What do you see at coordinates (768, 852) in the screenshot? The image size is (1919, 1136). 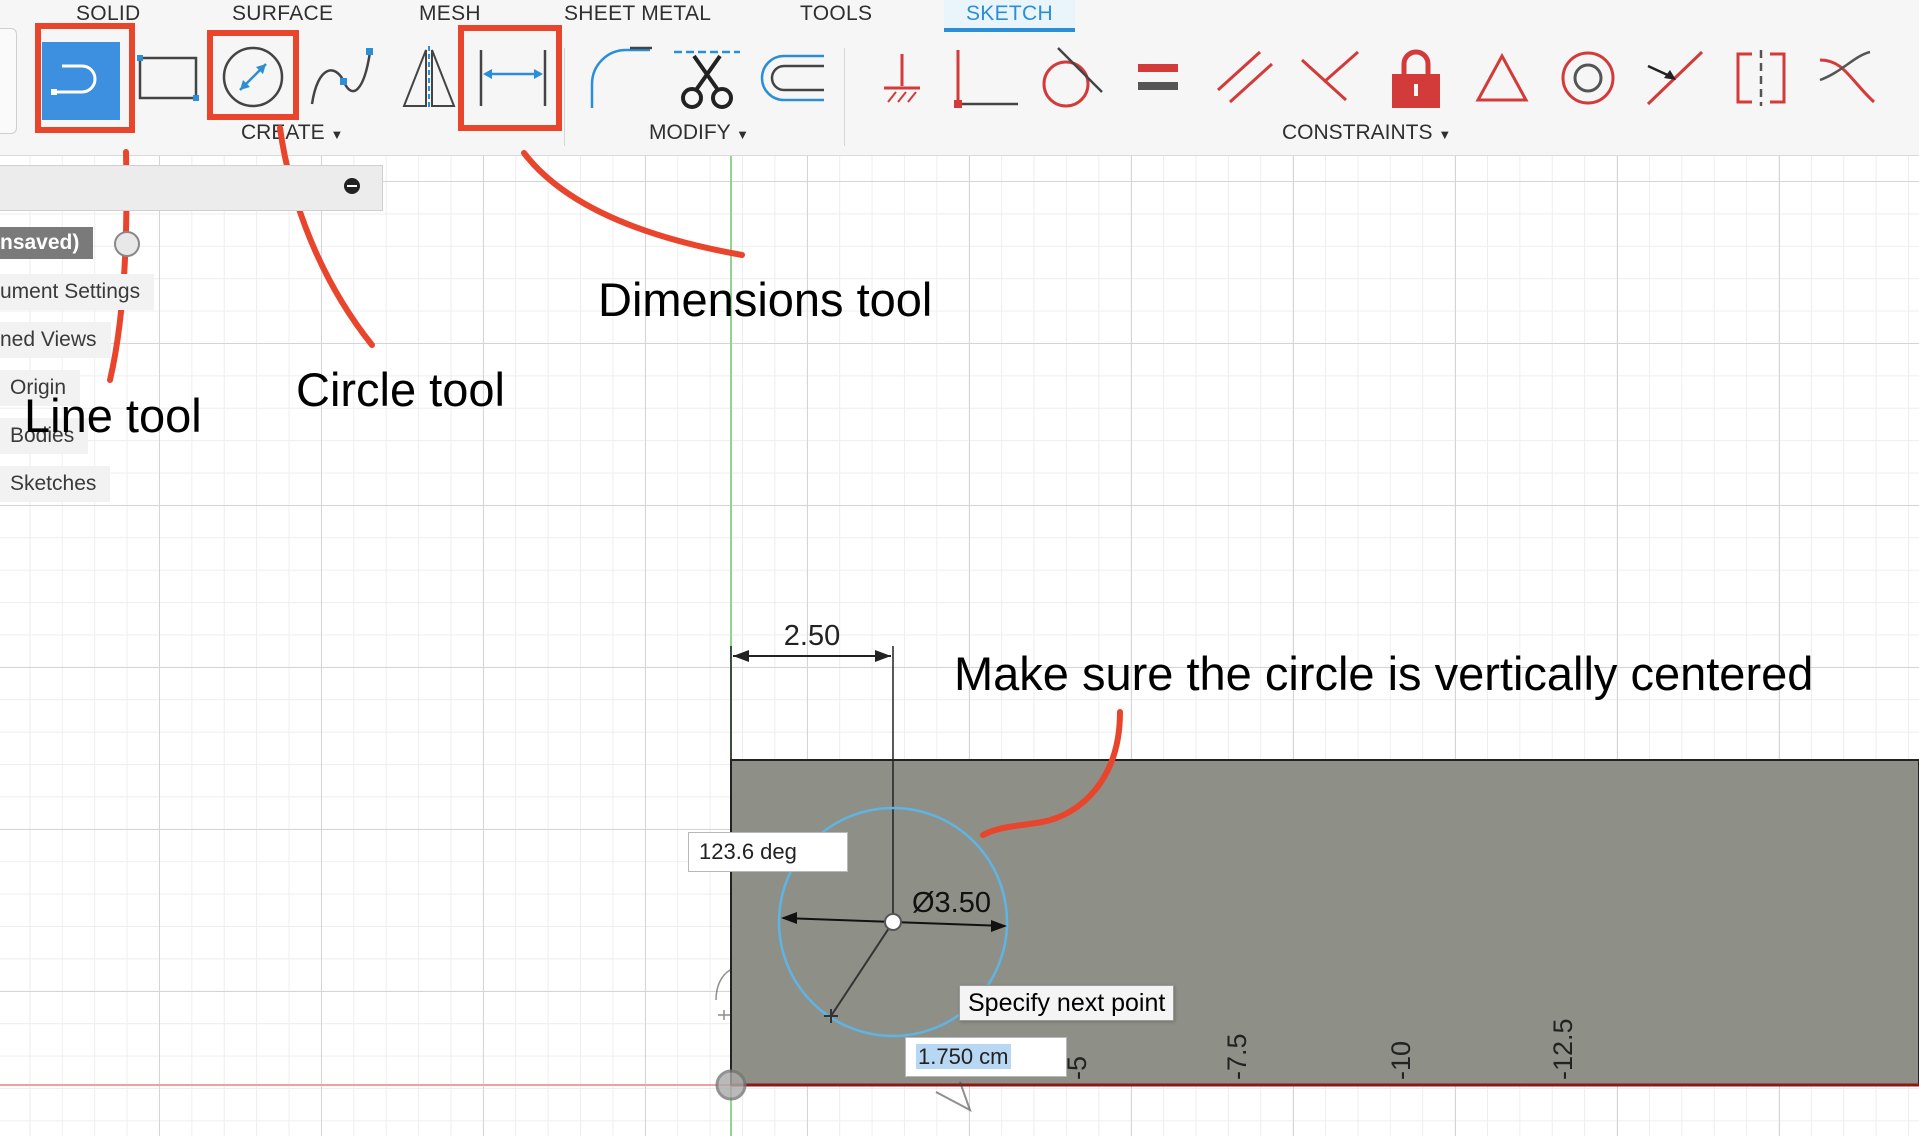 I see `angle-input: 123.6 deg` at bounding box center [768, 852].